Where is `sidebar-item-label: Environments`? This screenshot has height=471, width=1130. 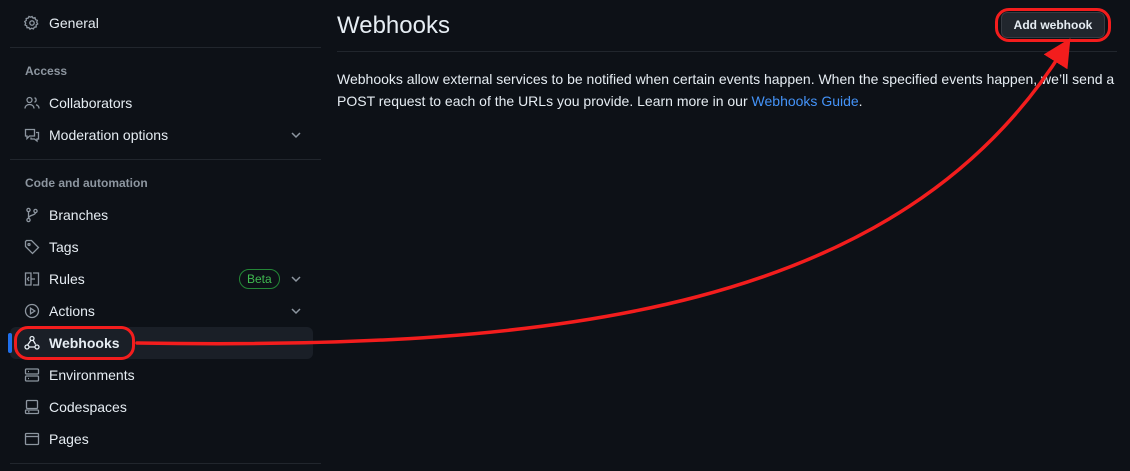 sidebar-item-label: Environments is located at coordinates (92, 375).